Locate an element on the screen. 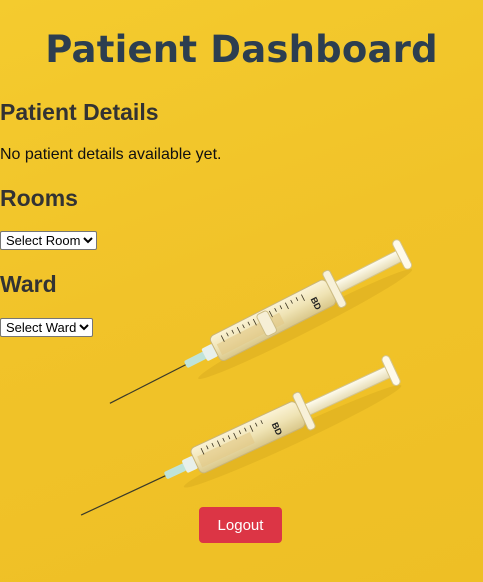 The image size is (483, 582). ward-select: Select Ward is located at coordinates (46, 327).